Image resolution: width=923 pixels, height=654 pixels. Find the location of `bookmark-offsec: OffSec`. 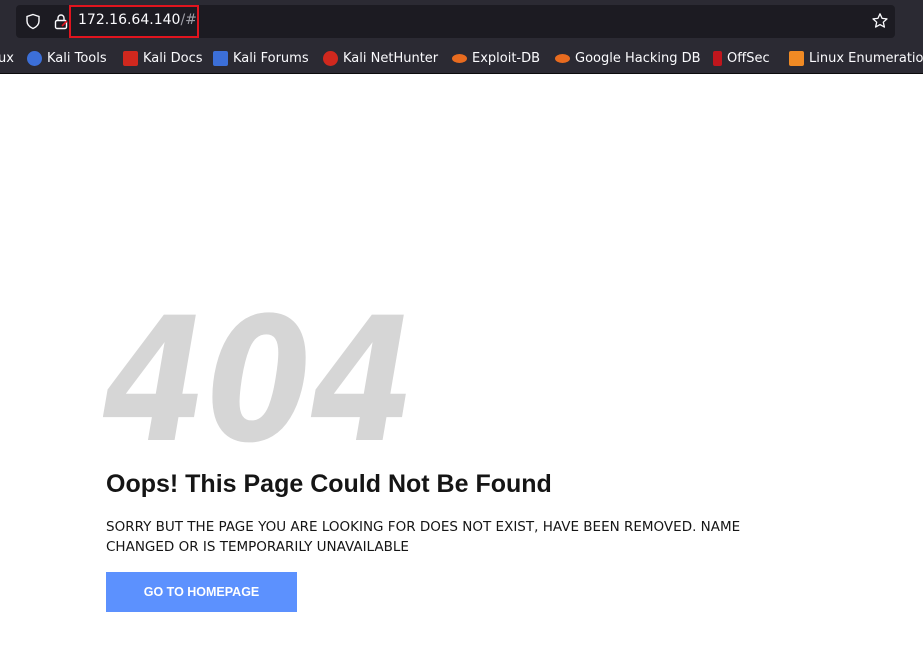

bookmark-offsec: OffSec is located at coordinates (741, 58).